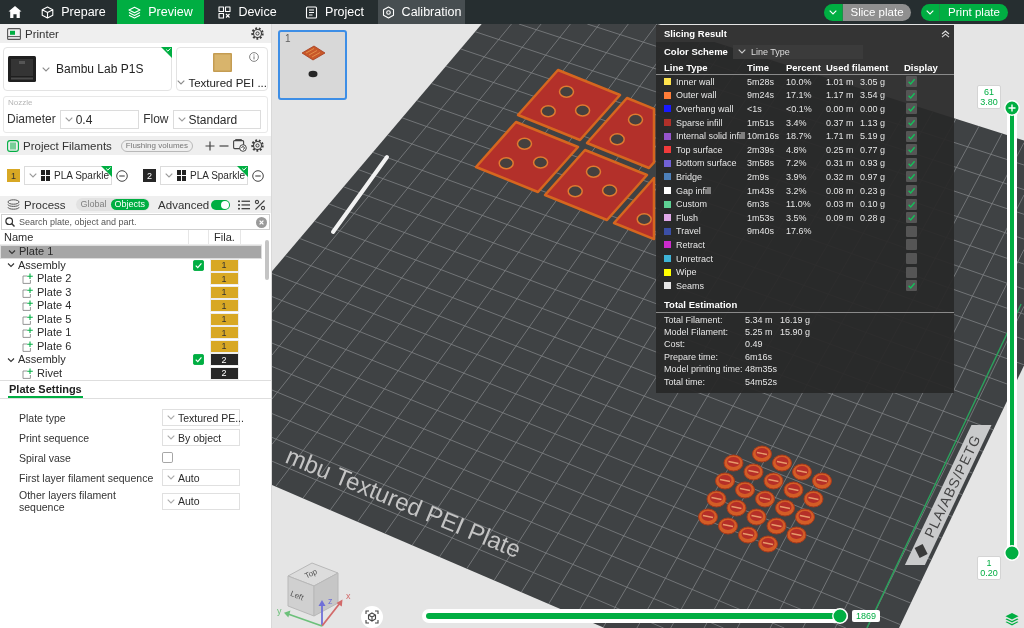 This screenshot has width=1024, height=628. I want to click on tree-item: Plate 4 1, so click(131, 306).